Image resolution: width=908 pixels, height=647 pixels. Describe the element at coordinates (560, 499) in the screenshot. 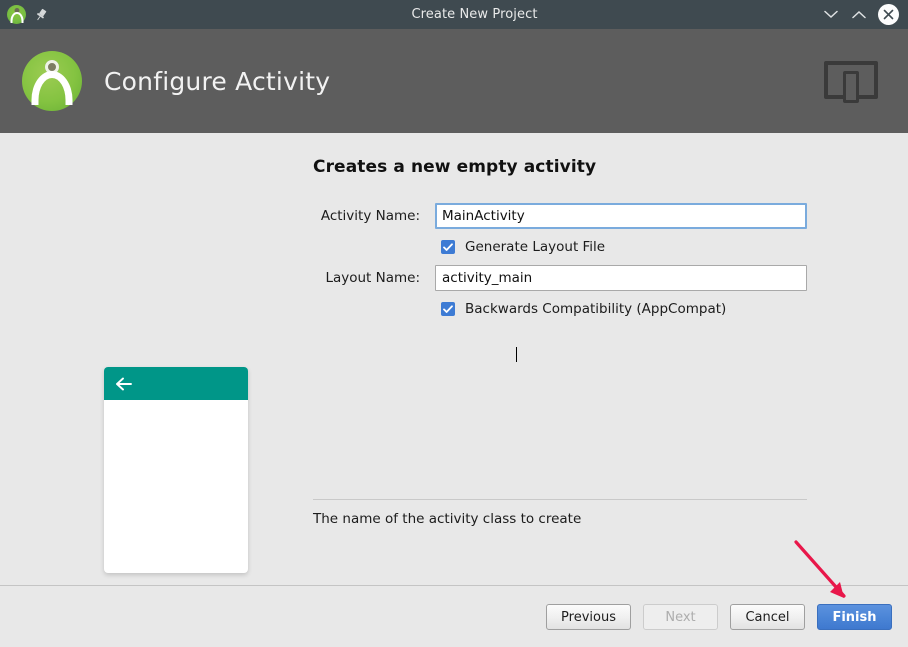

I see `help-divider` at that location.